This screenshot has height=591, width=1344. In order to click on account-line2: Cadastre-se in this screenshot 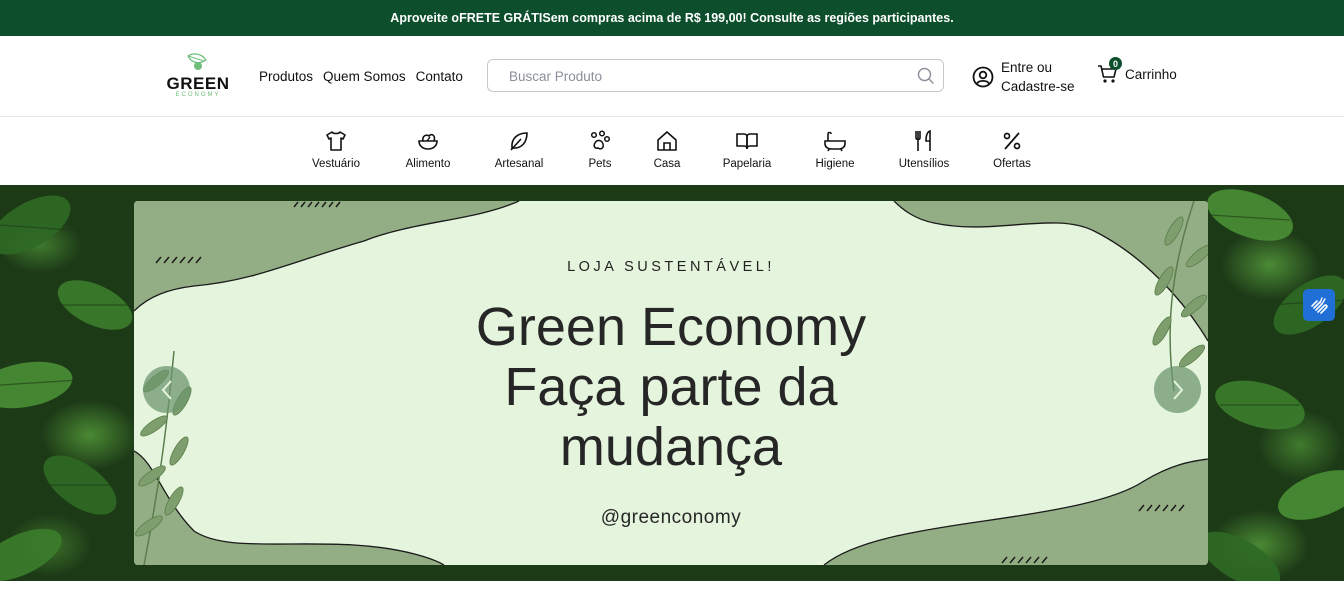, I will do `click(1038, 86)`.